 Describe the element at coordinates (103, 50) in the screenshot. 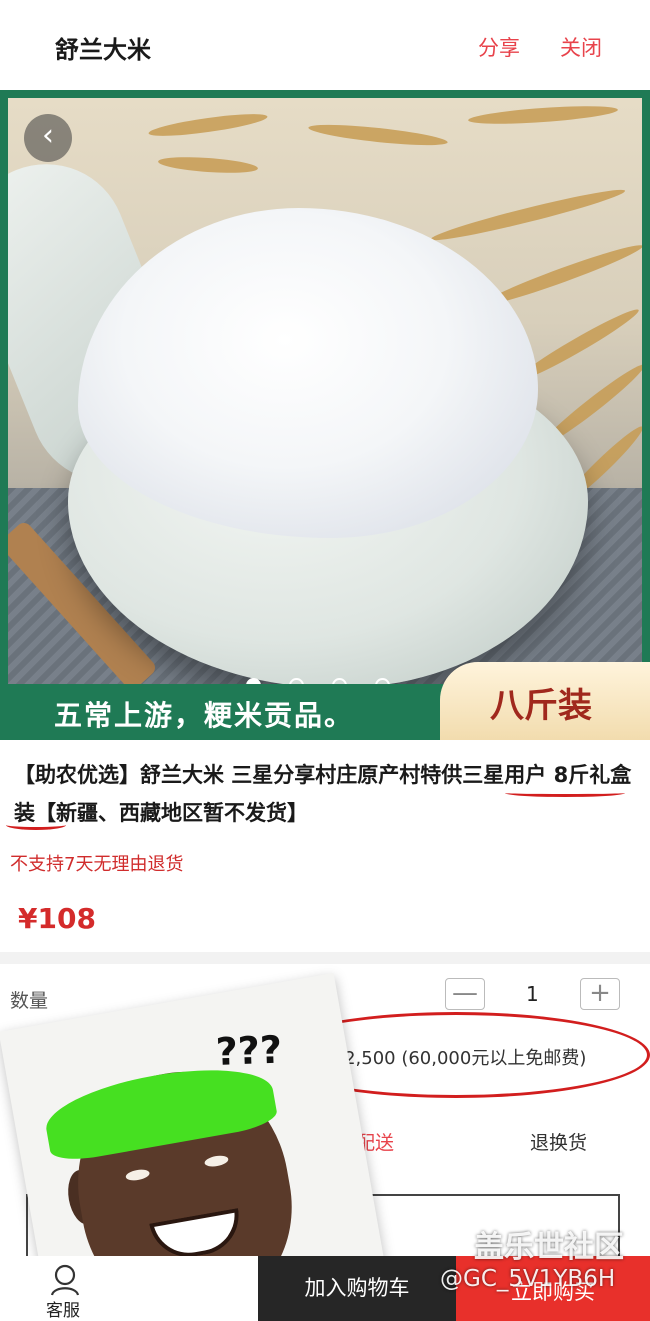

I see `page-title: 舒兰大米` at that location.